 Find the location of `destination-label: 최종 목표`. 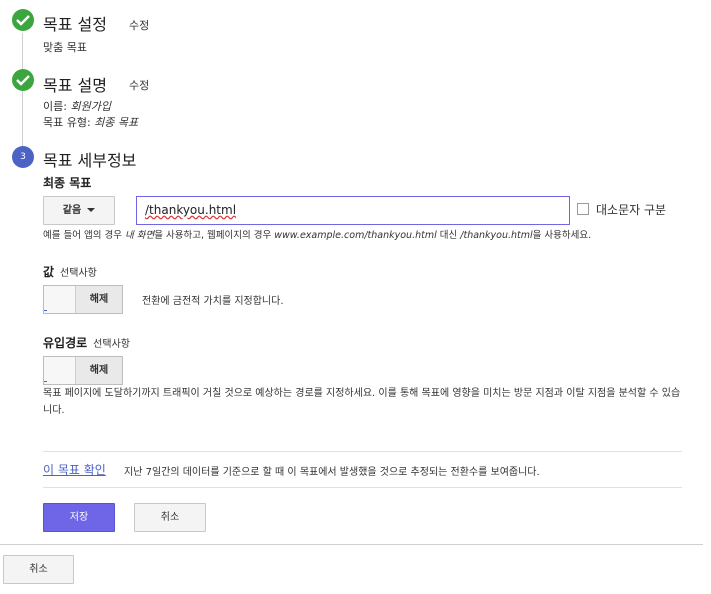

destination-label: 최종 목표 is located at coordinates (67, 183).